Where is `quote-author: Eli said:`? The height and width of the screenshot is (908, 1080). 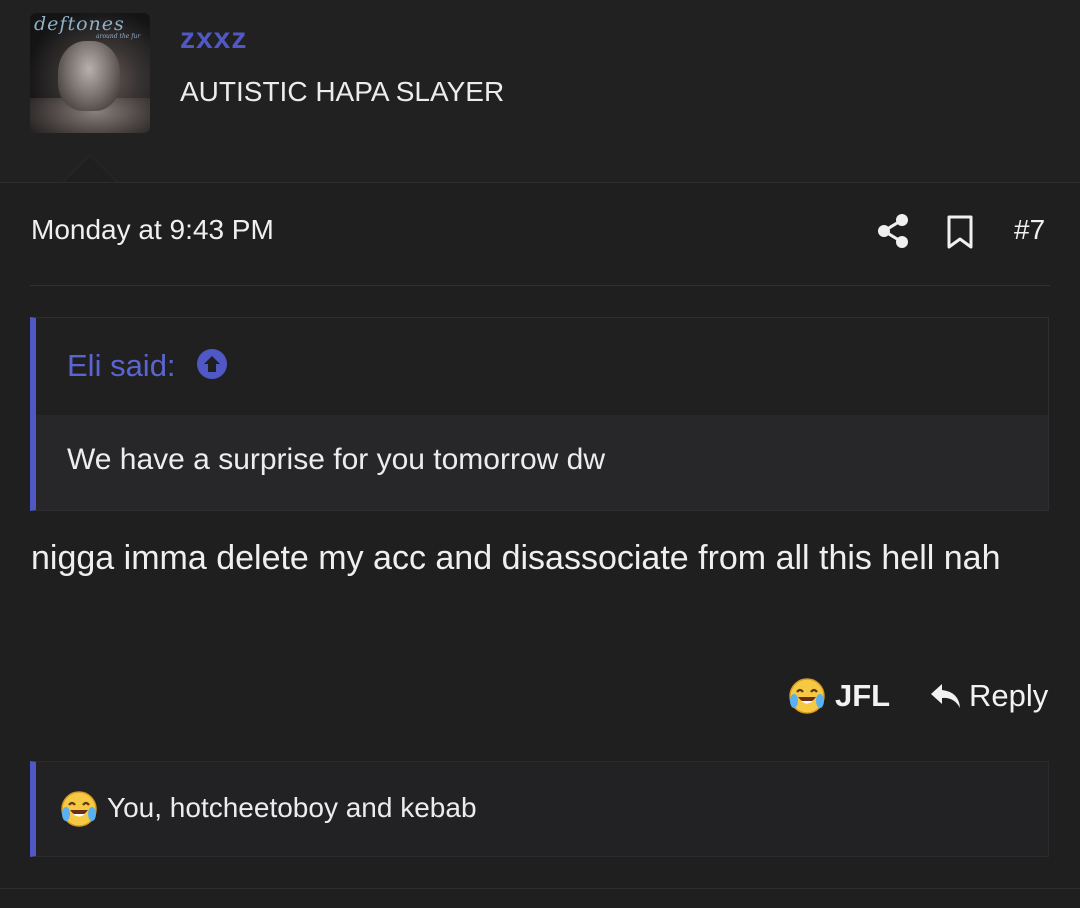 quote-author: Eli said: is located at coordinates (121, 366).